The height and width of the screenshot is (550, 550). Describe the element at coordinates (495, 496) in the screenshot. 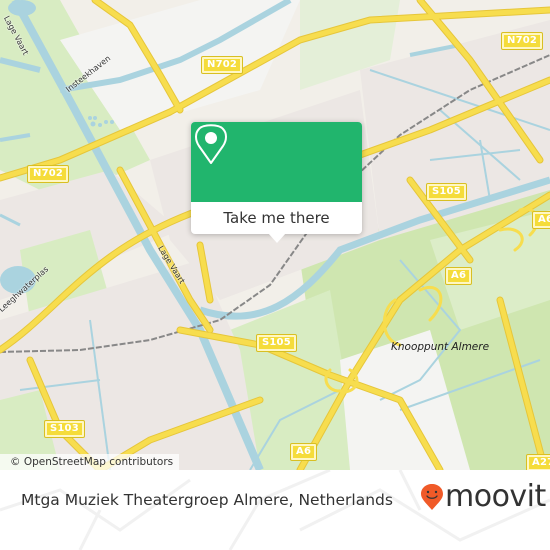

I see `moovit-wordmark: moovit` at that location.